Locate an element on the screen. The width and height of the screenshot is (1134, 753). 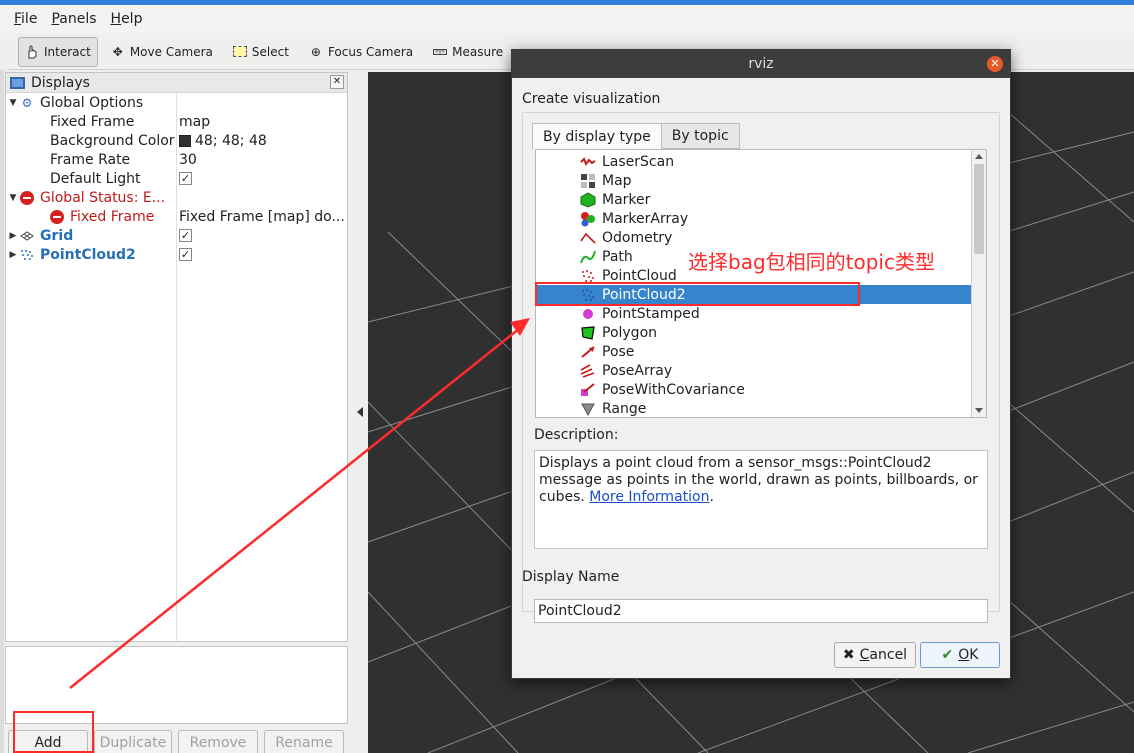
panel-splitter is located at coordinates (358, 412).